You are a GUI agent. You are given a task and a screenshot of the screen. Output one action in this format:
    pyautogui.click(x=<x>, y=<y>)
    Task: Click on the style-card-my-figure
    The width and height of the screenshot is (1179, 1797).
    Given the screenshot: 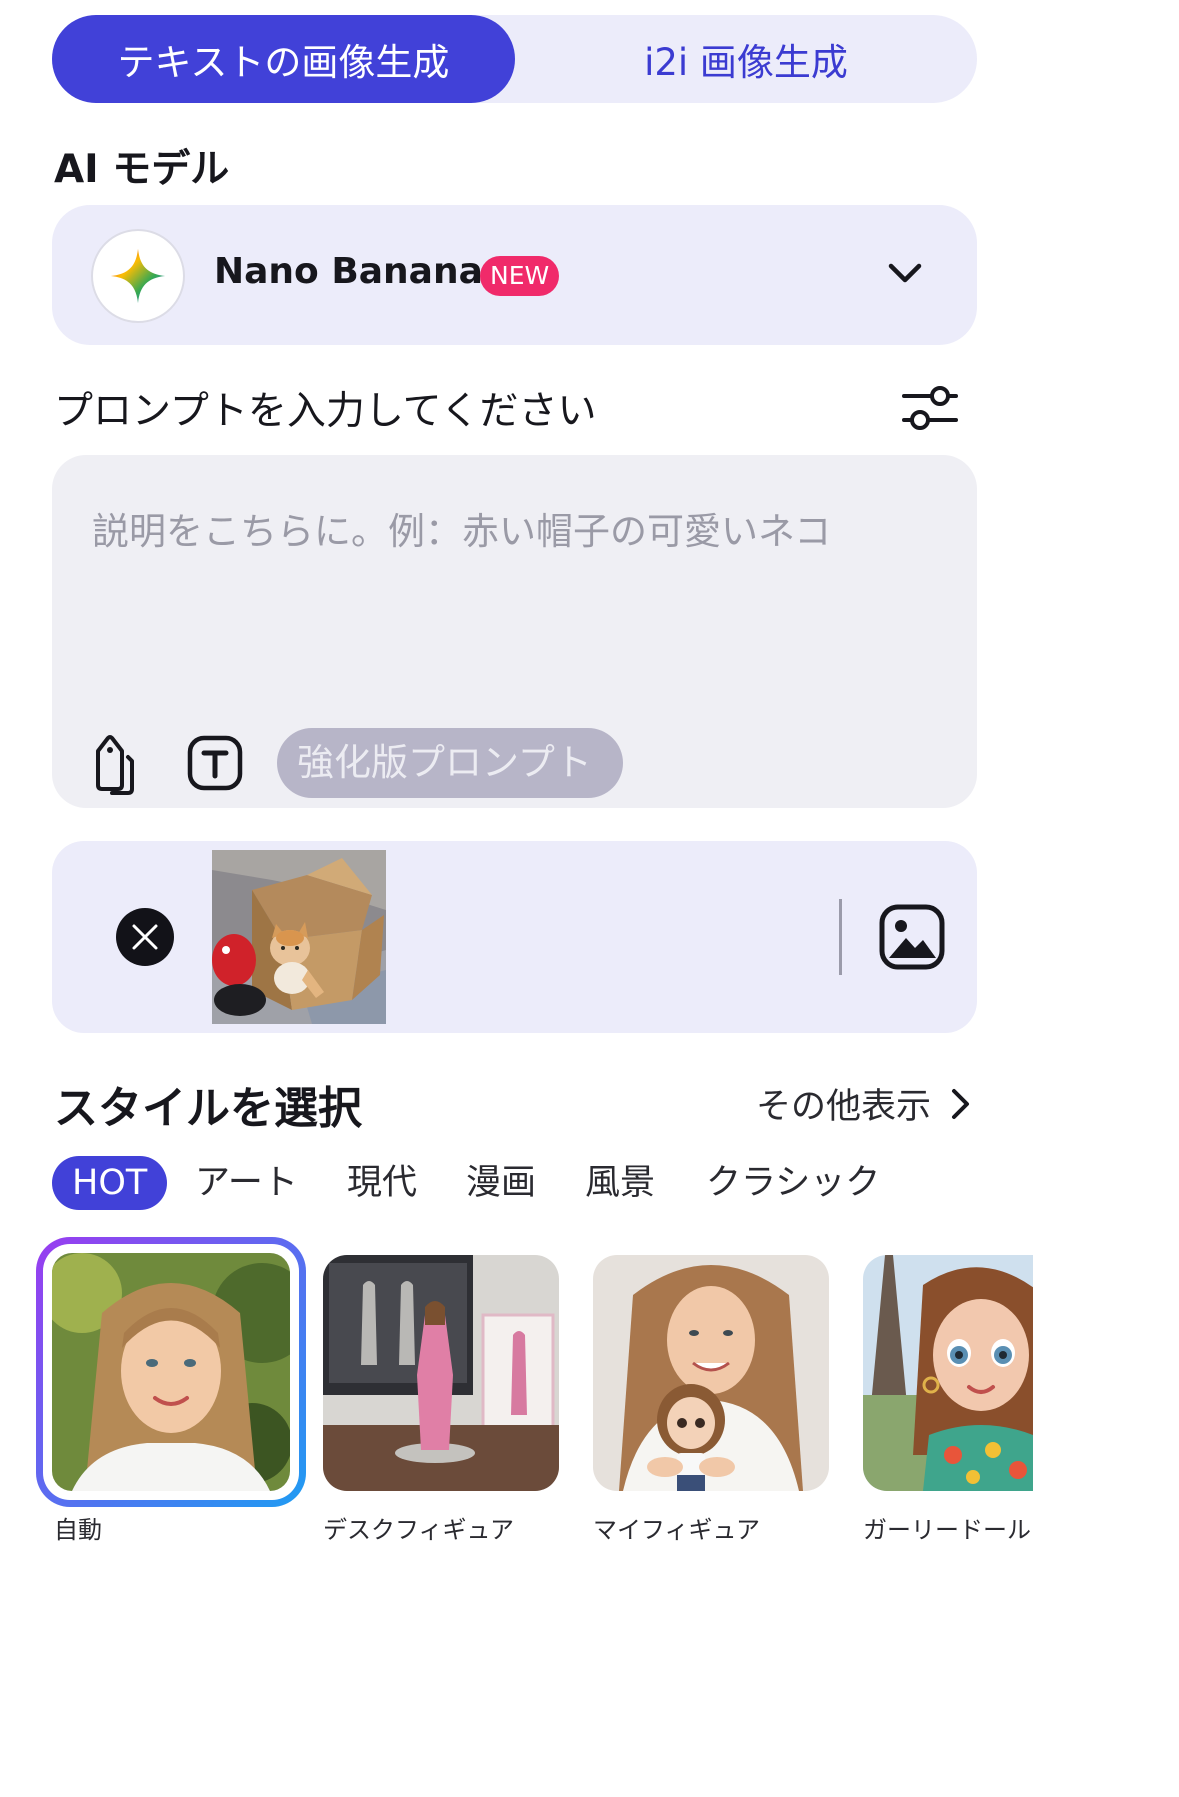 What is the action you would take?
    pyautogui.click(x=711, y=1373)
    